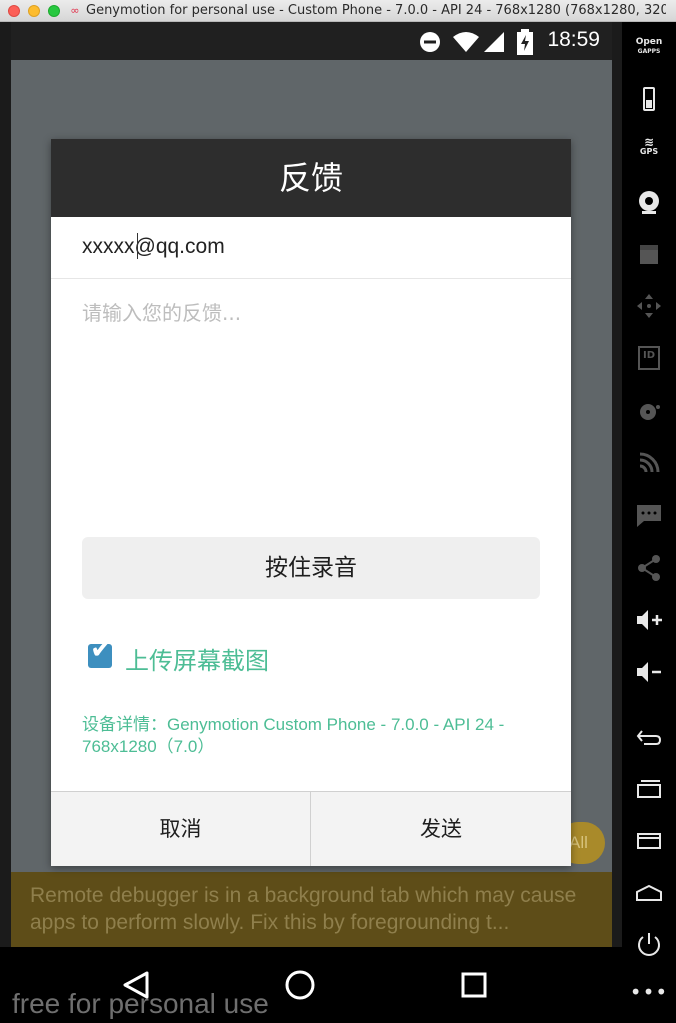 This screenshot has height=1023, width=676. Describe the element at coordinates (649, 412) in the screenshot. I see `disk-icon` at that location.